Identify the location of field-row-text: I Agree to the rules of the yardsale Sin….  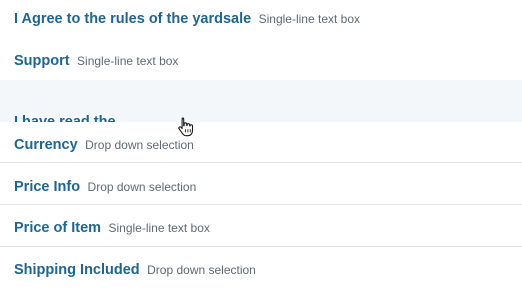
(187, 19).